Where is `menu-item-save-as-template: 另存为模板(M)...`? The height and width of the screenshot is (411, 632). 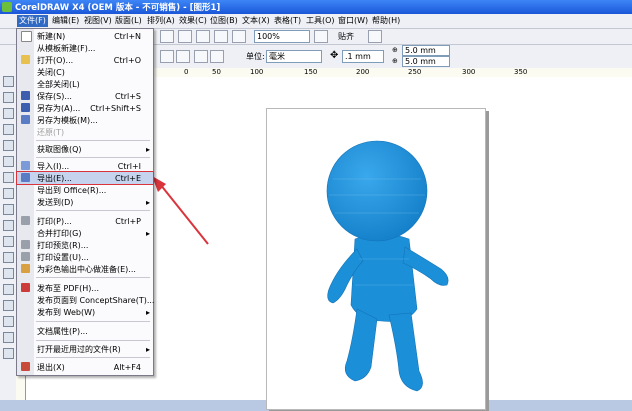
menu-item-save-as-template: 另存为模板(M)... is located at coordinates (85, 120).